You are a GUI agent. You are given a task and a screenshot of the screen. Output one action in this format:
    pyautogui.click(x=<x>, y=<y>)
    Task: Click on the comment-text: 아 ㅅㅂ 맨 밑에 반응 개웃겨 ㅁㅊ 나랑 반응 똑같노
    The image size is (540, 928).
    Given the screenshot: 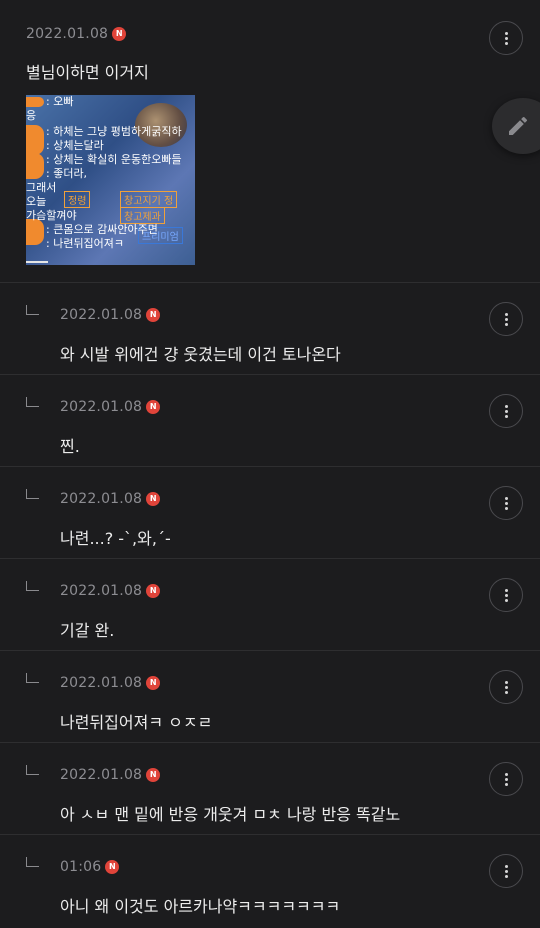 What is the action you would take?
    pyautogui.click(x=230, y=814)
    